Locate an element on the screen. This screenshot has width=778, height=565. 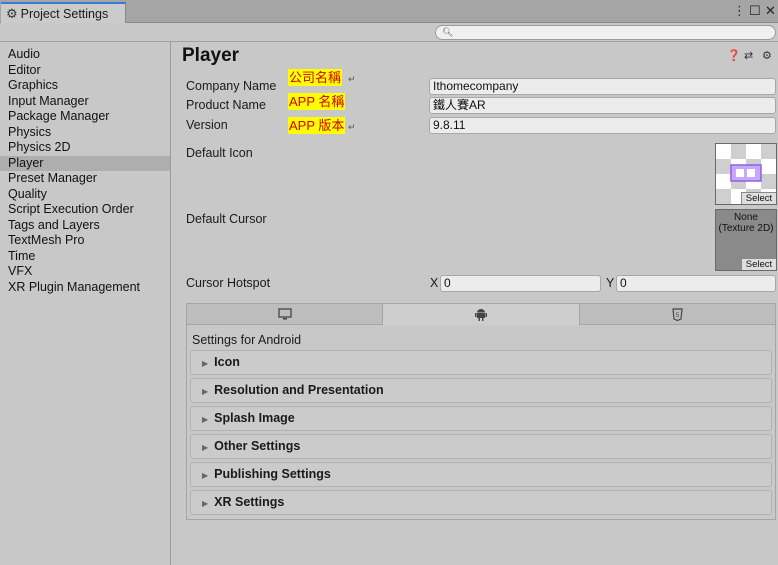
cursor-value-line2: (Texture 2D) is located at coordinates (746, 228).